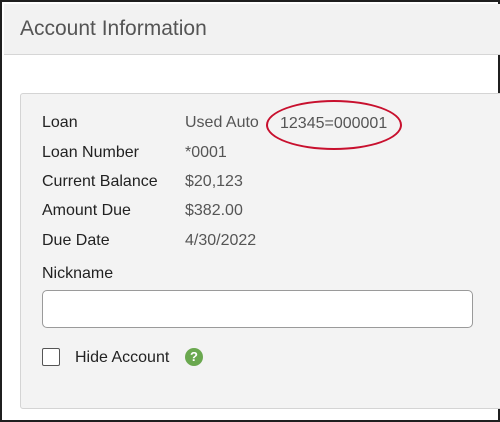 Image resolution: width=500 pixels, height=422 pixels. What do you see at coordinates (113, 28) in the screenshot?
I see `page-title: Account Information` at bounding box center [113, 28].